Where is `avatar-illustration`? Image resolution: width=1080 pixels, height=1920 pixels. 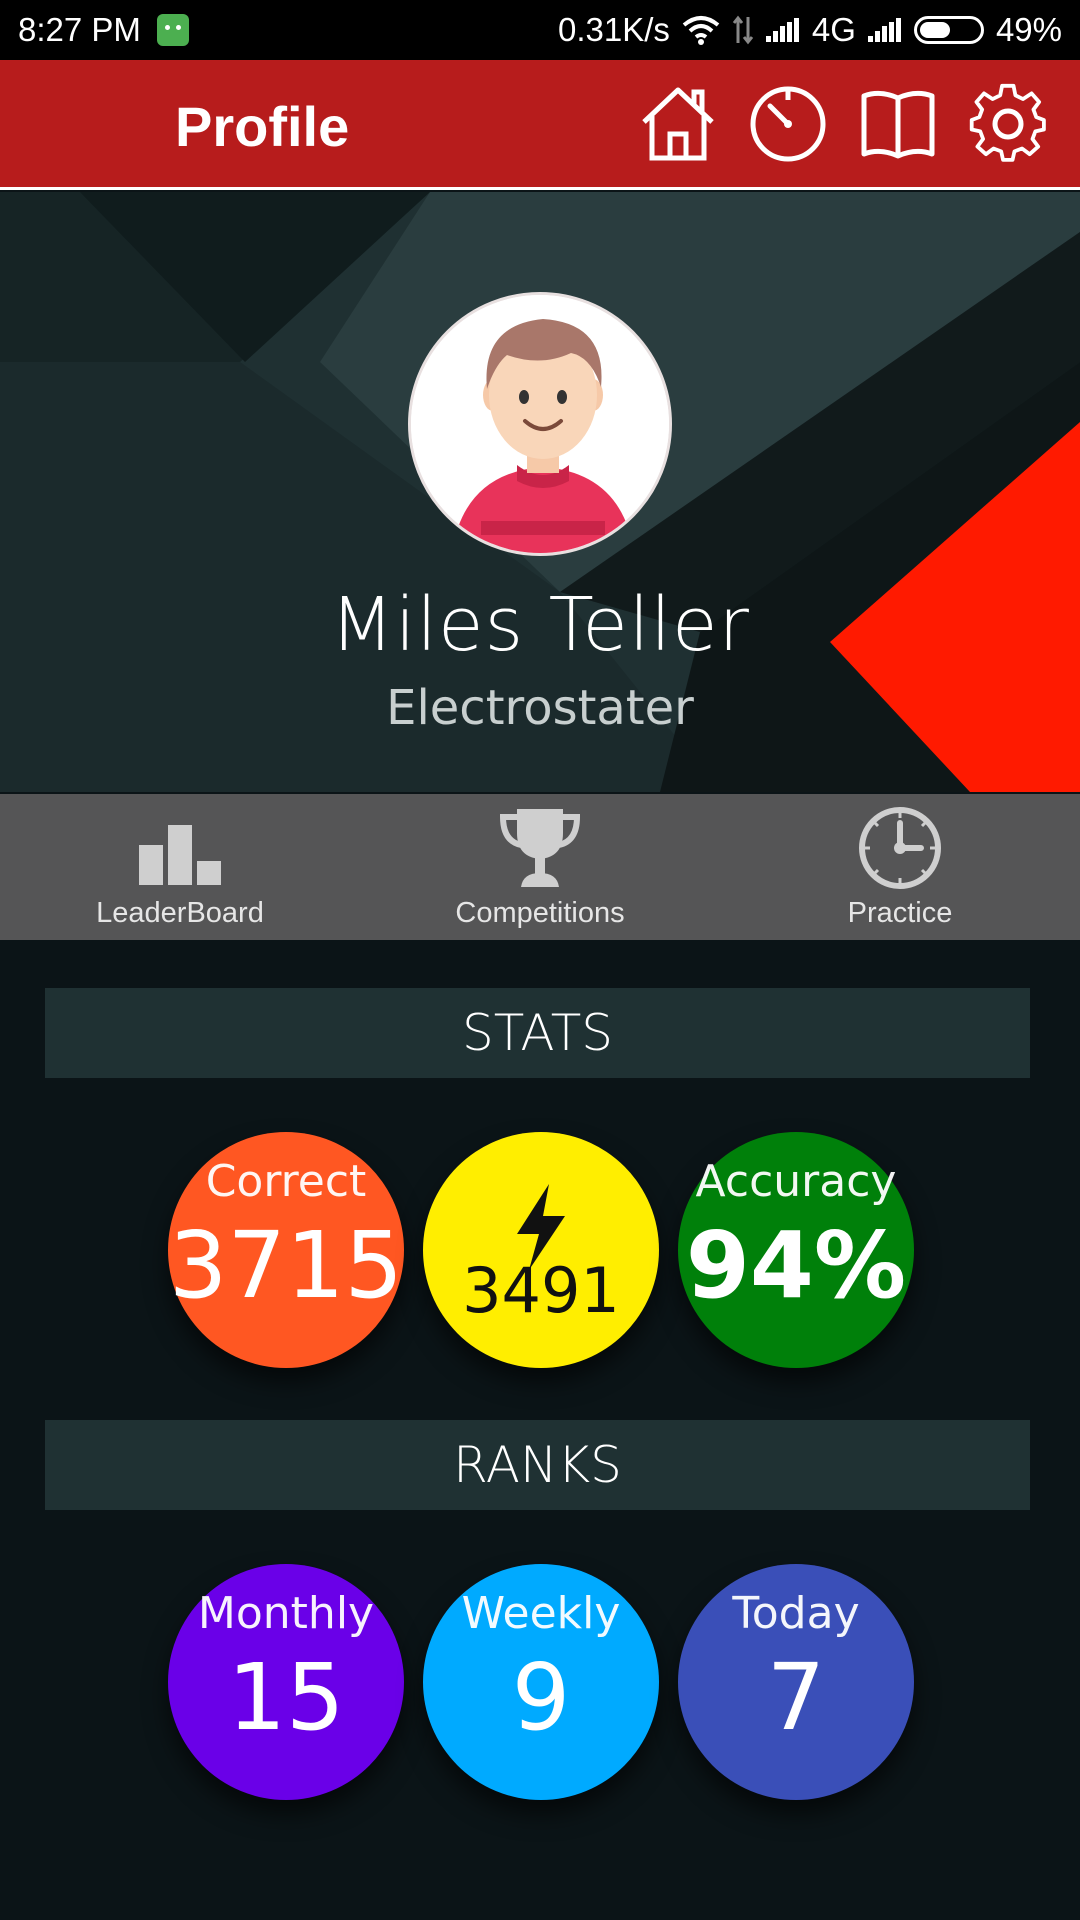 avatar-illustration is located at coordinates (540, 424).